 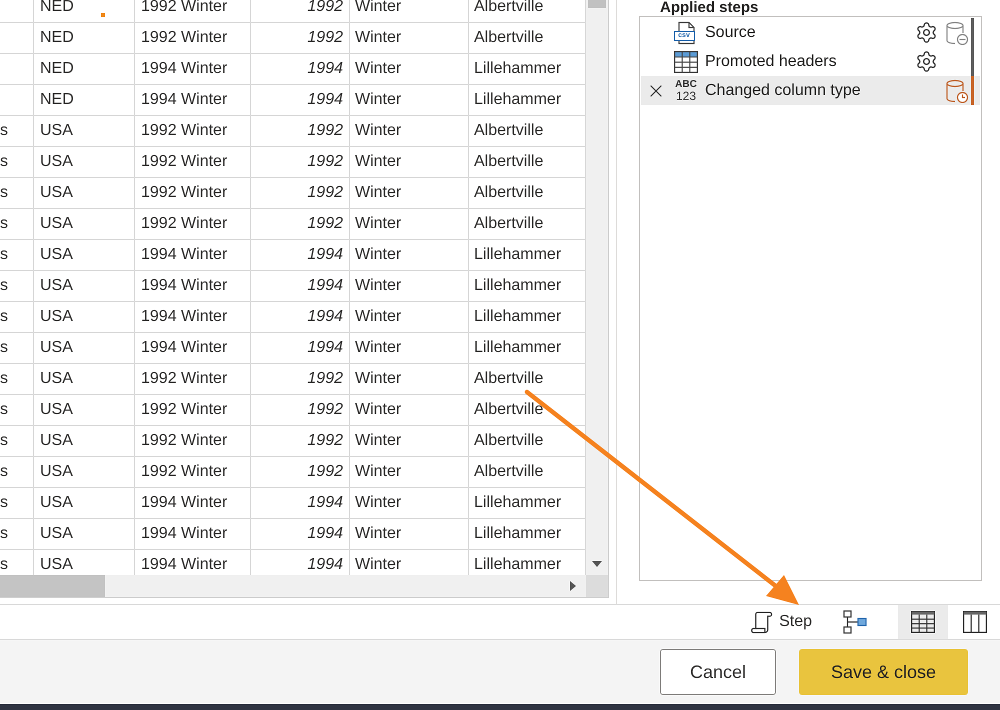 What do you see at coordinates (709, 8) in the screenshot?
I see `panel-heading: Applied steps` at bounding box center [709, 8].